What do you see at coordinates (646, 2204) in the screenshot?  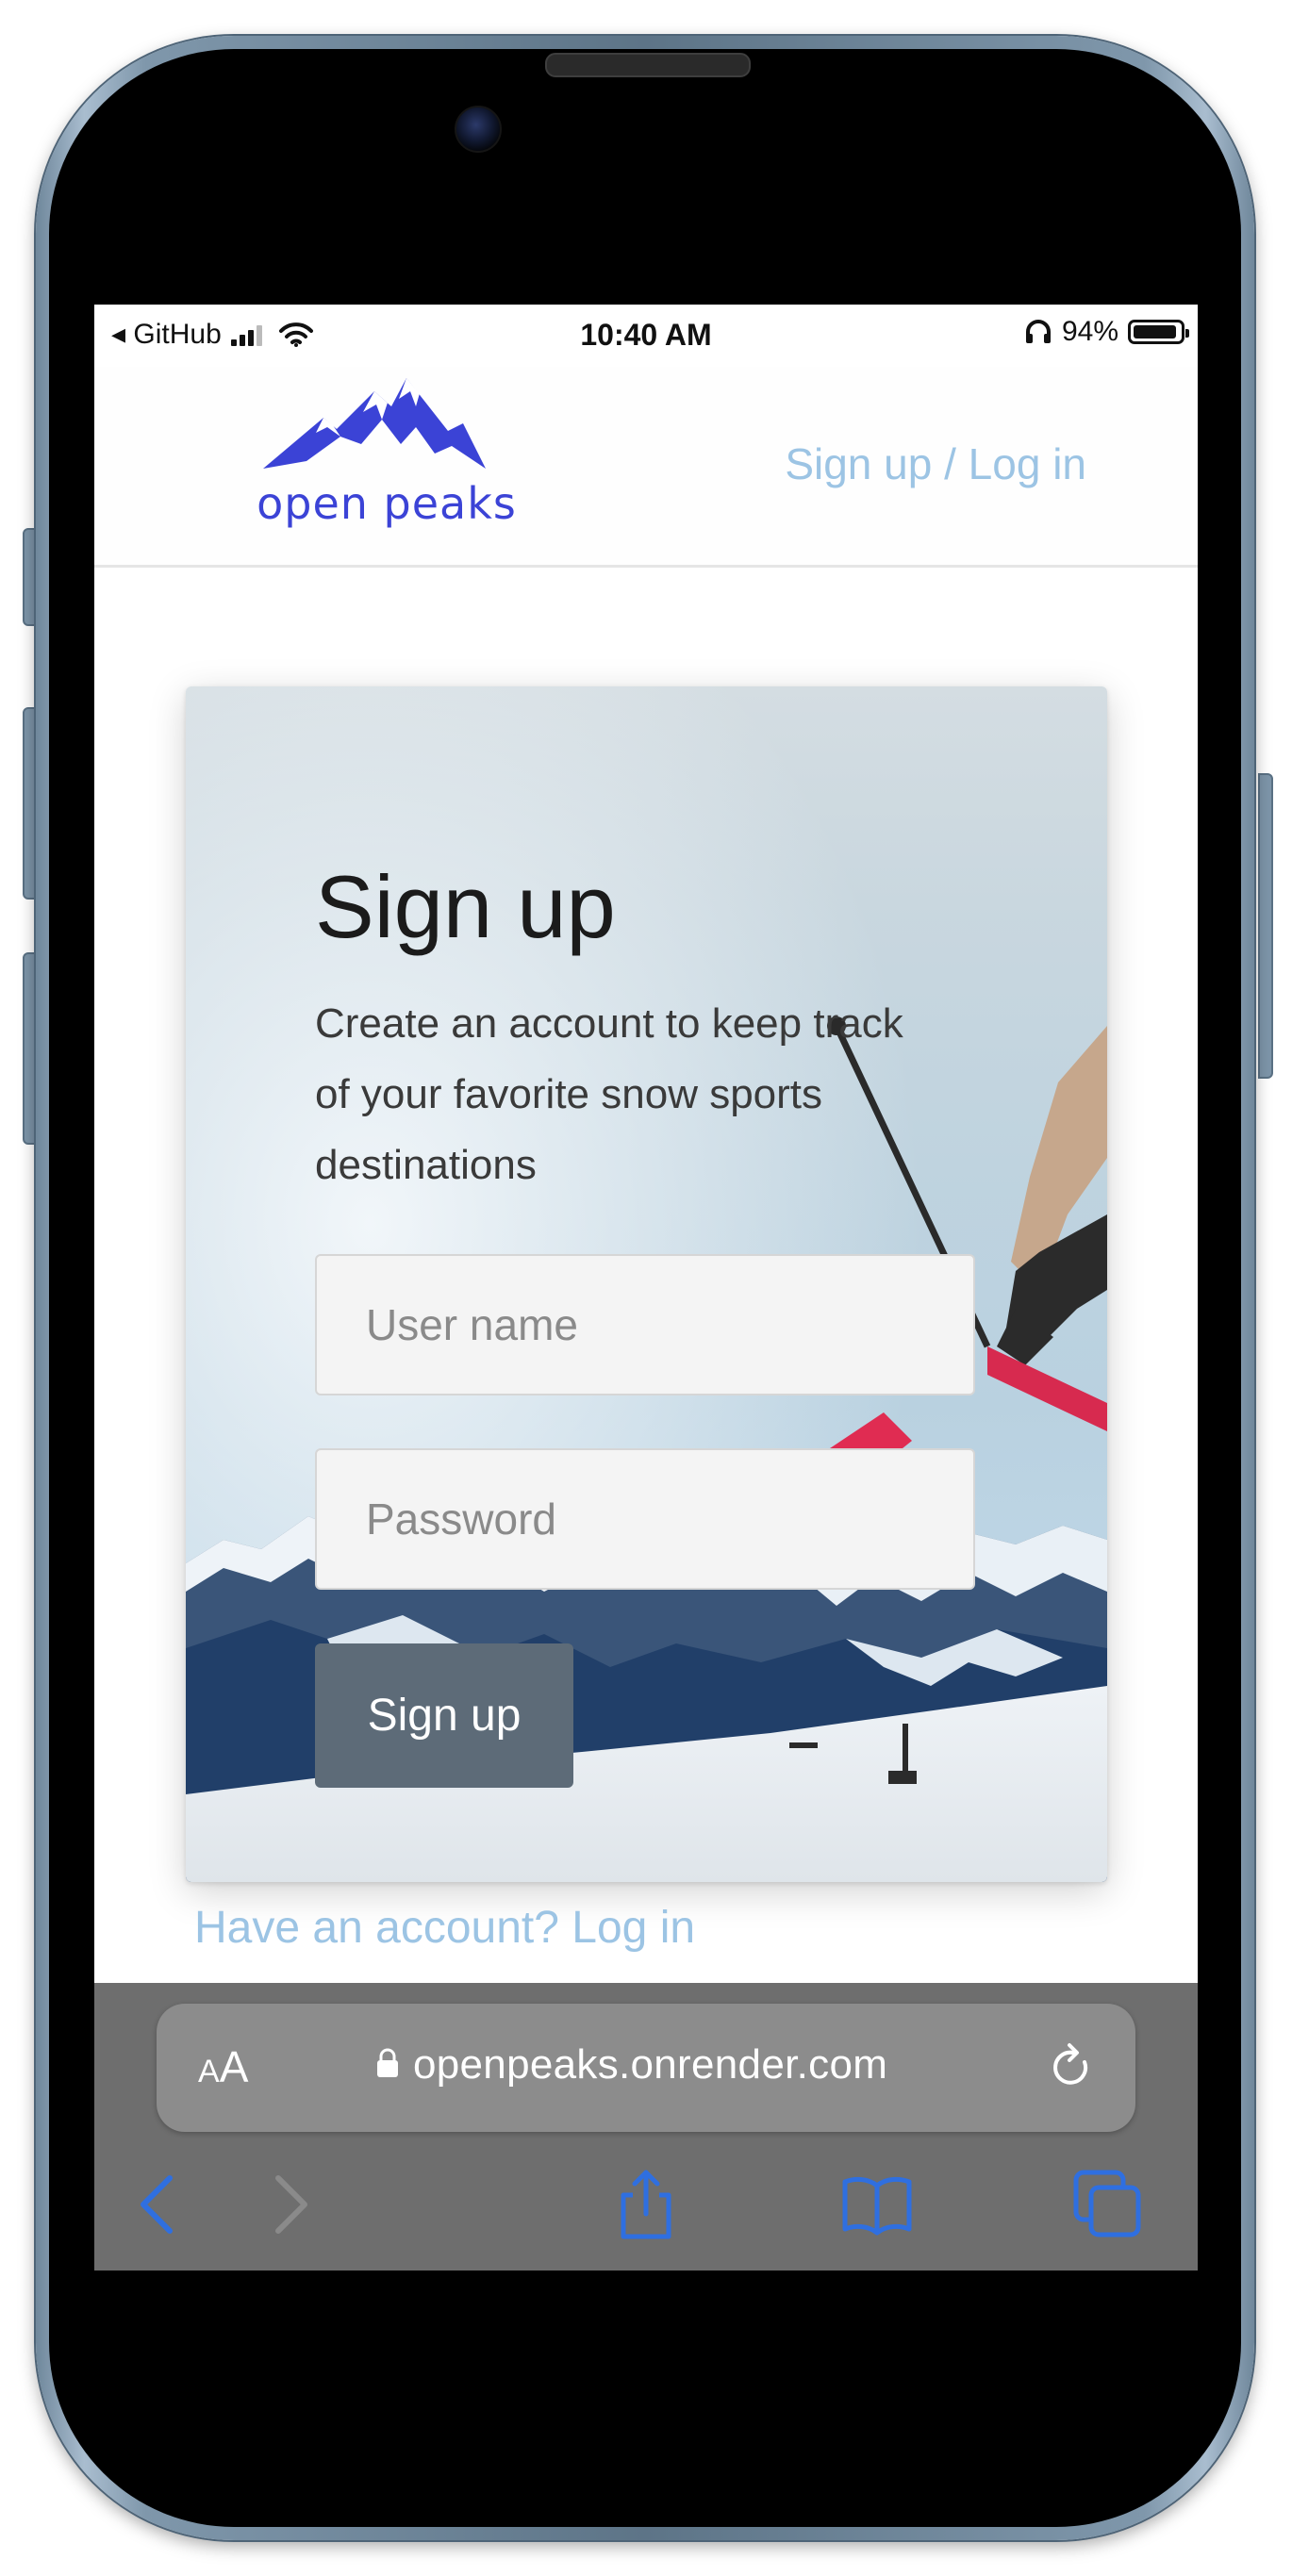 I see `share-icon` at bounding box center [646, 2204].